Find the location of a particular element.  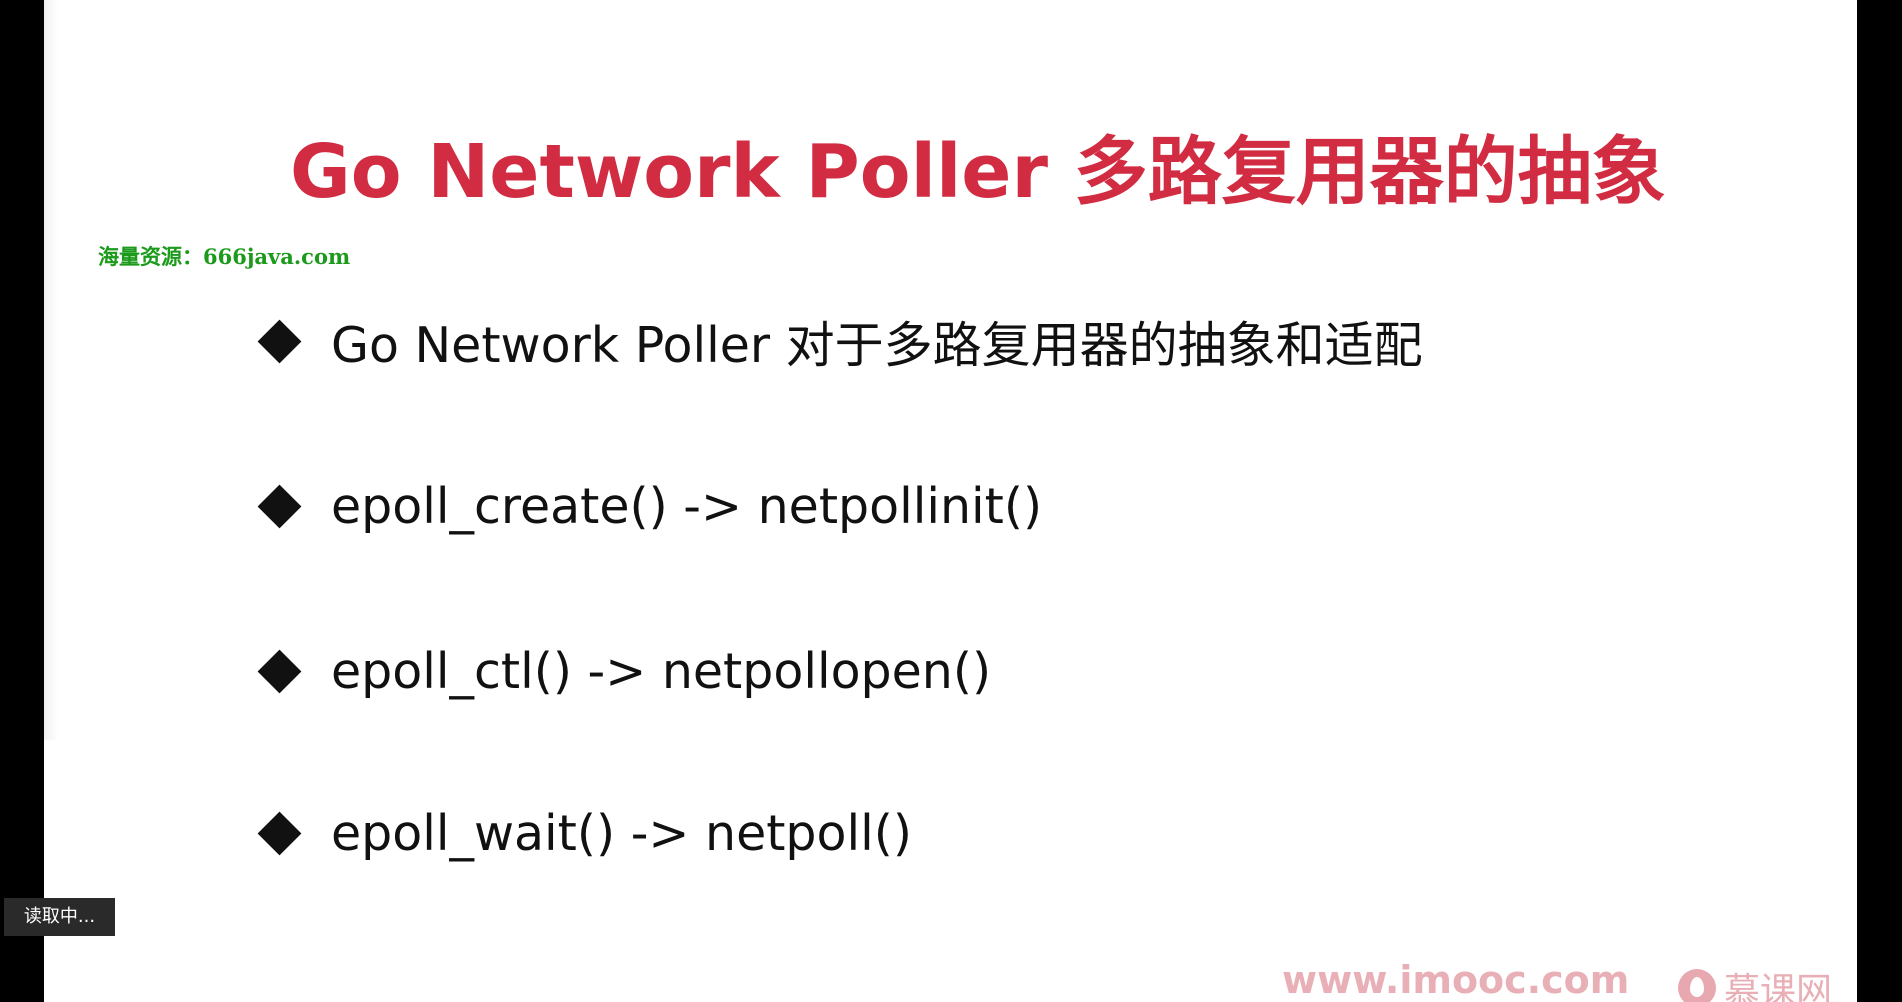

bullet-item: epoll_ctl() -> netpollopen() is located at coordinates (622, 671).